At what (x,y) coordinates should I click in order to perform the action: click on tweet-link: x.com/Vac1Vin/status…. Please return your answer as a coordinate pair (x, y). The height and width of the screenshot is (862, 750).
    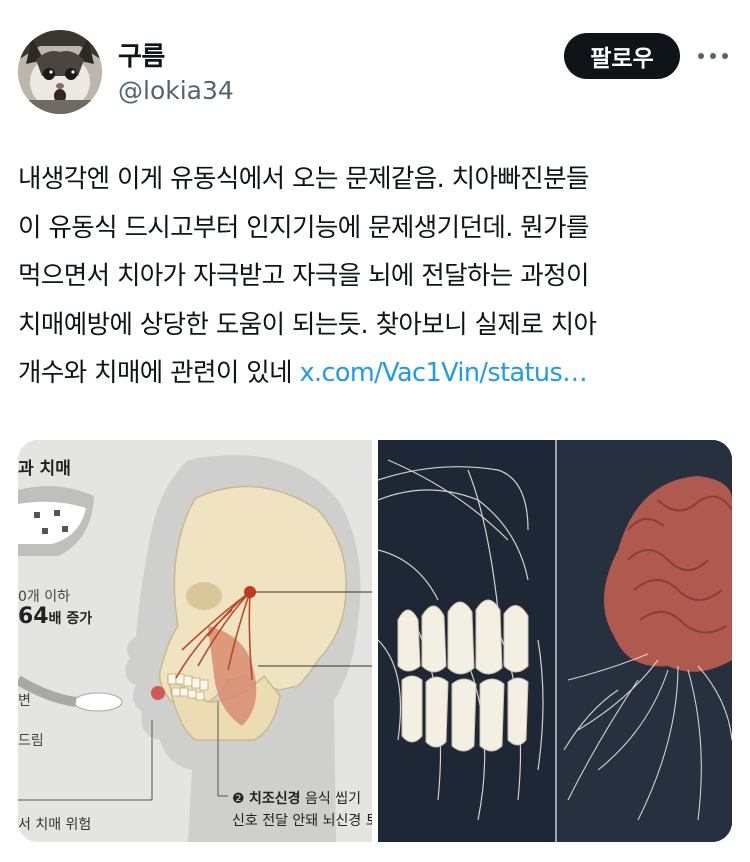
    Looking at the image, I should click on (443, 373).